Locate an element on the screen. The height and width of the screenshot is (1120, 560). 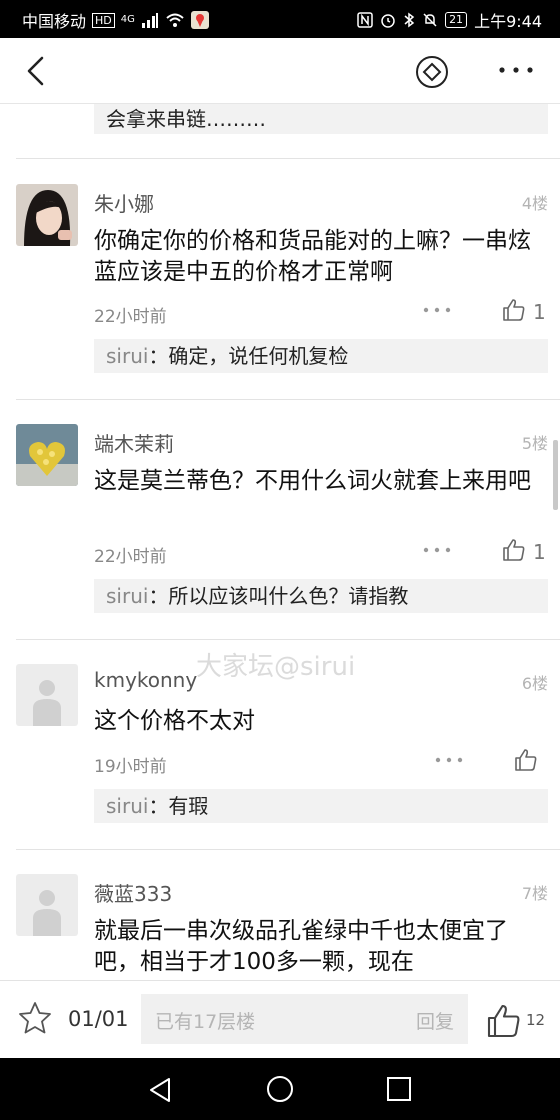
favorite-star-icon is located at coordinates (35, 1018).